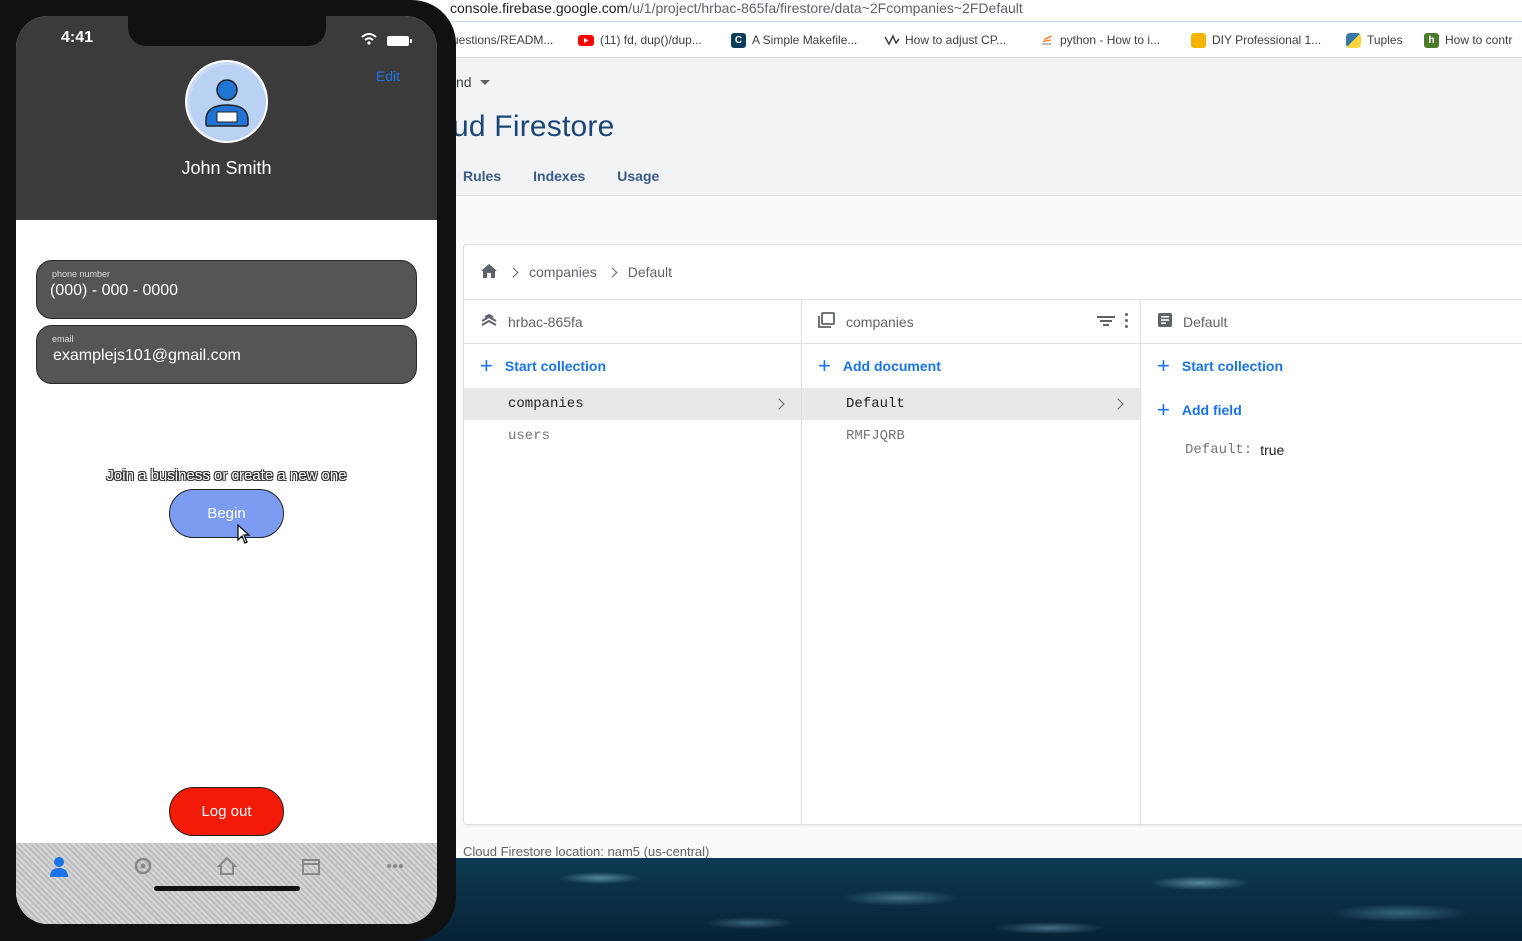  I want to click on document-icon, so click(1165, 321).